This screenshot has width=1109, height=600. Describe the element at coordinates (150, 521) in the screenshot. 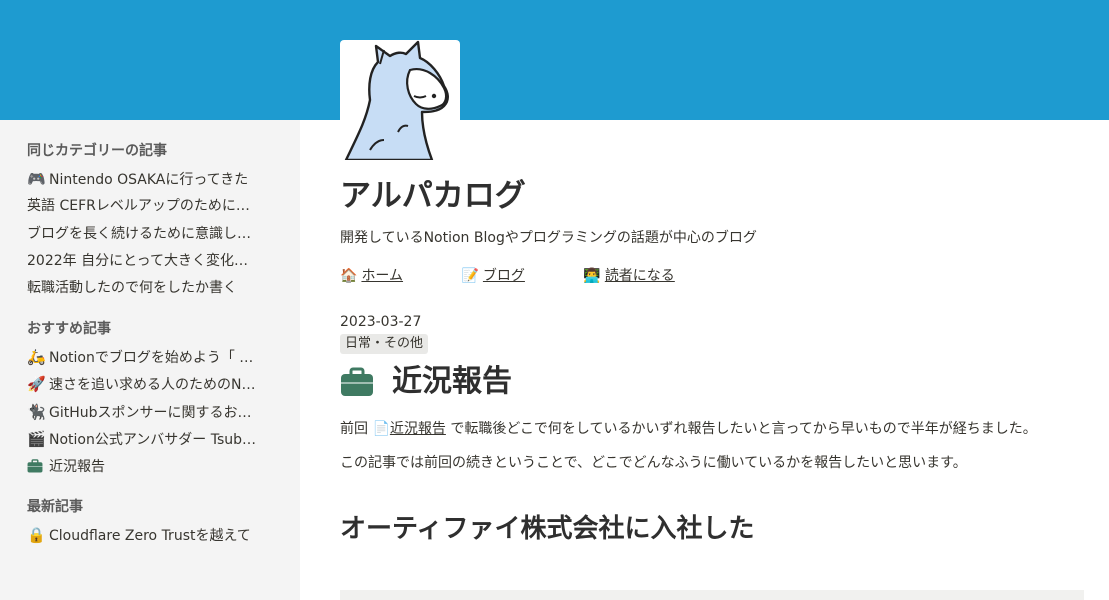

I see `sidebar-section-latest: 最新記事 🔒 Cloudflare Zero Trustを越えて` at that location.